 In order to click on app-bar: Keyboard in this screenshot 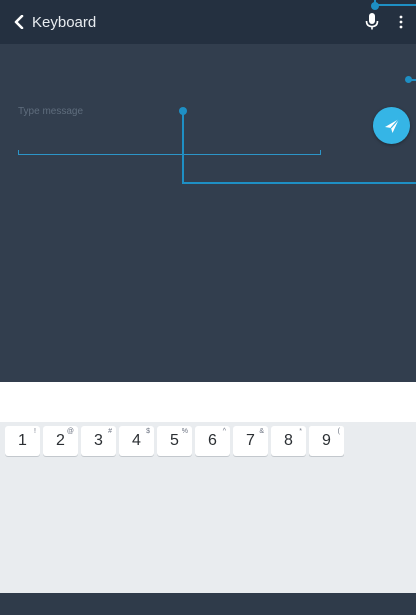, I will do `click(208, 22)`.